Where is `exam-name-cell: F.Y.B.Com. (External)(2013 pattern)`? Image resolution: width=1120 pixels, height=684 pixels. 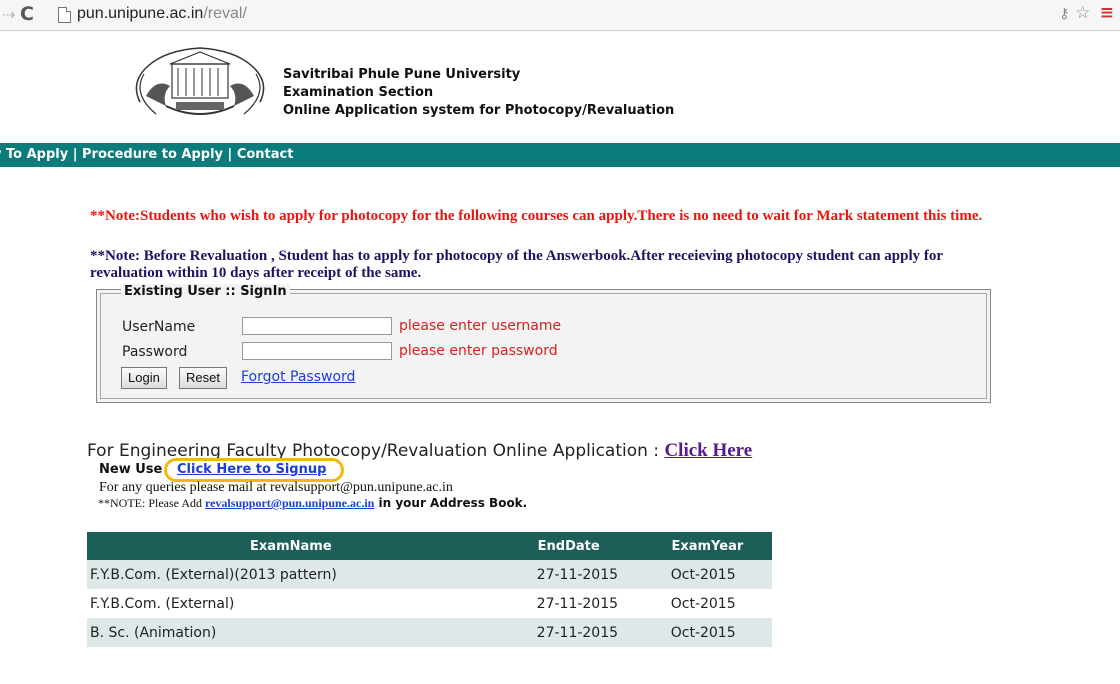 exam-name-cell: F.Y.B.Com. (External)(2013 pattern) is located at coordinates (291, 574).